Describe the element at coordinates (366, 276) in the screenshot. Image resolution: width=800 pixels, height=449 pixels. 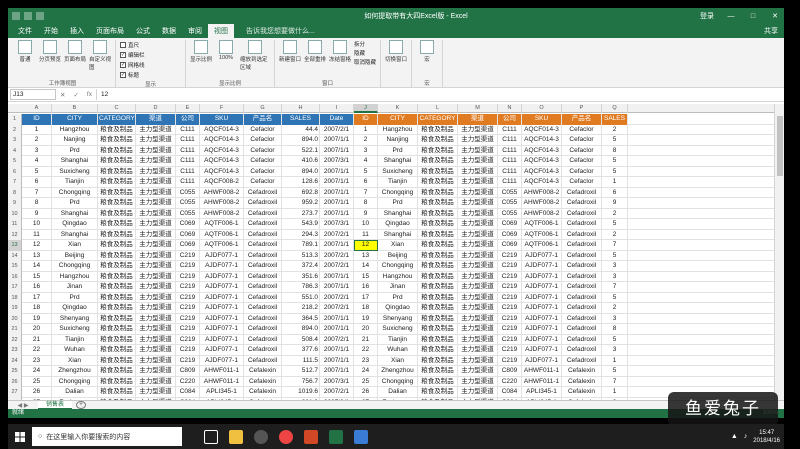
I see `cell: 15` at that location.